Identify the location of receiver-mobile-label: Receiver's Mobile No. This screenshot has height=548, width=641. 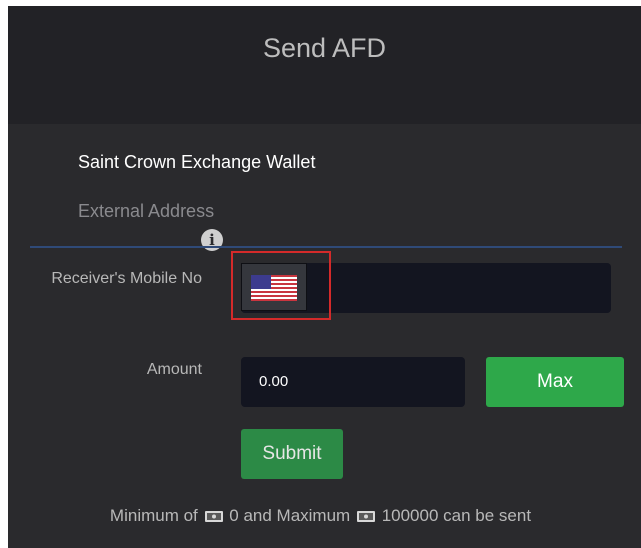
(126, 278).